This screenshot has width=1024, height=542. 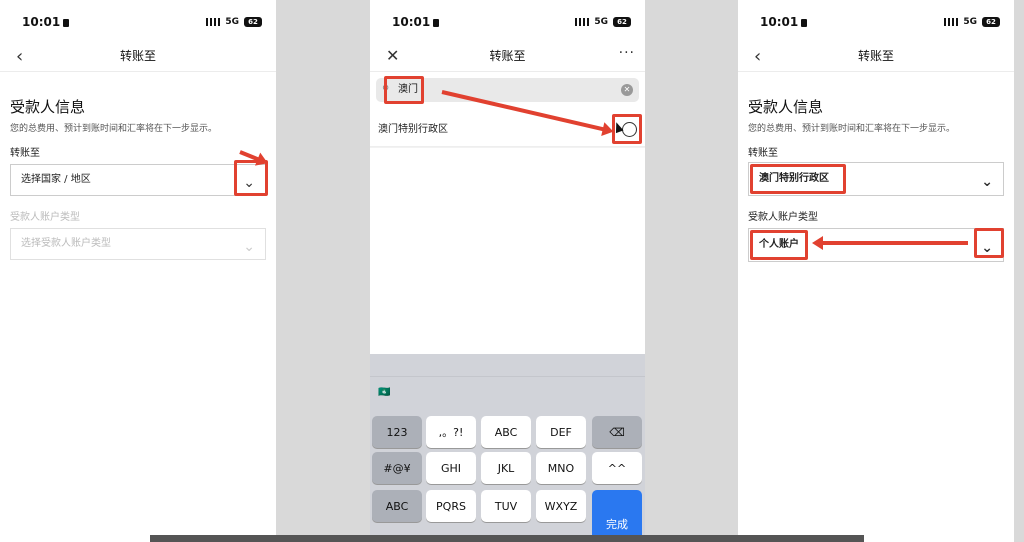 What do you see at coordinates (397, 432) in the screenshot?
I see `key-123: 123` at bounding box center [397, 432].